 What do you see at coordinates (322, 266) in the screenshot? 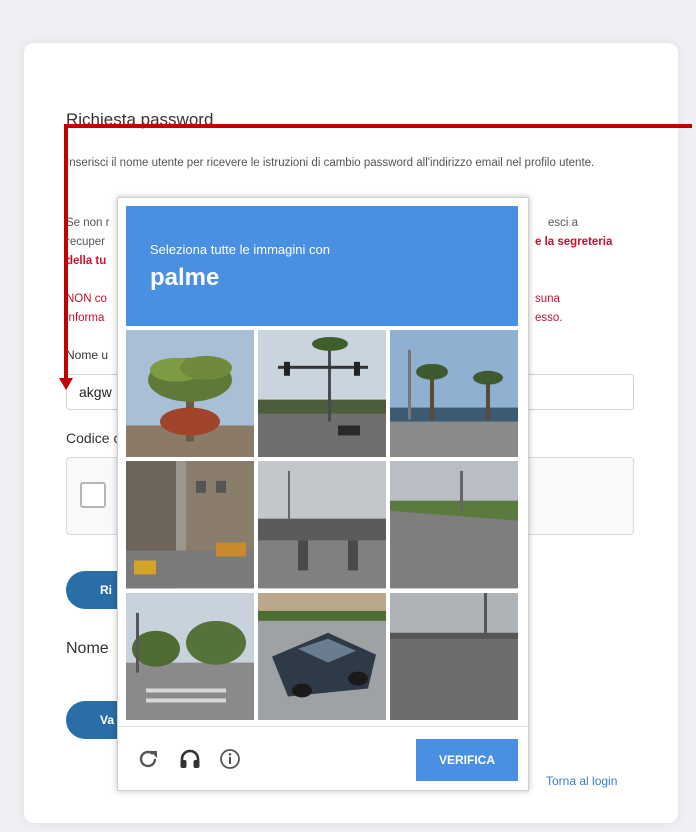
I see `challenge-header: Seleziona tutte le immagini con palme` at bounding box center [322, 266].